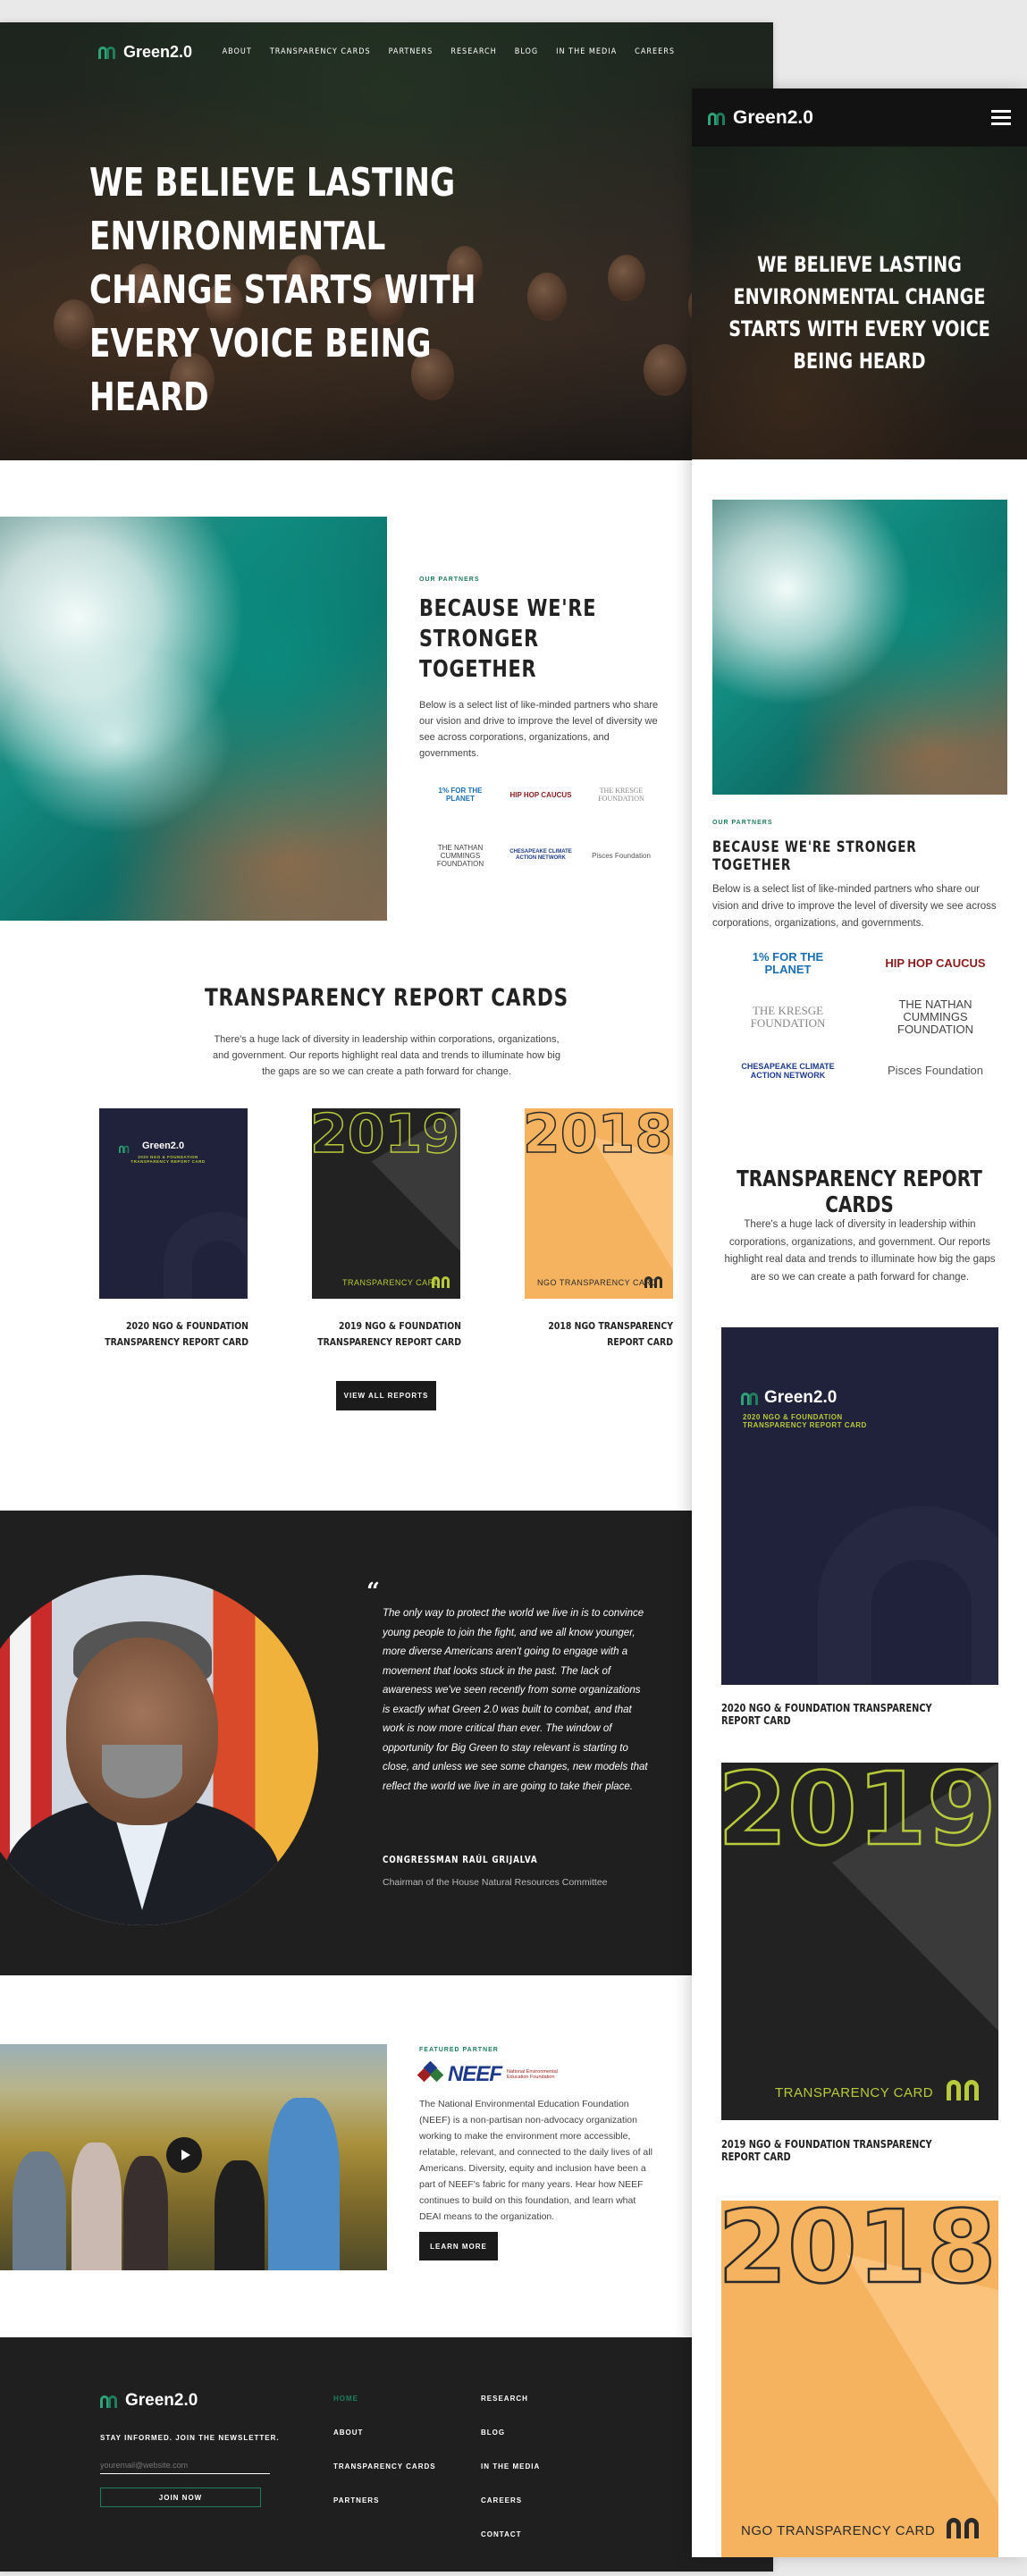  What do you see at coordinates (511, 2501) in the screenshot?
I see `footer-link-careers: CAREERS` at bounding box center [511, 2501].